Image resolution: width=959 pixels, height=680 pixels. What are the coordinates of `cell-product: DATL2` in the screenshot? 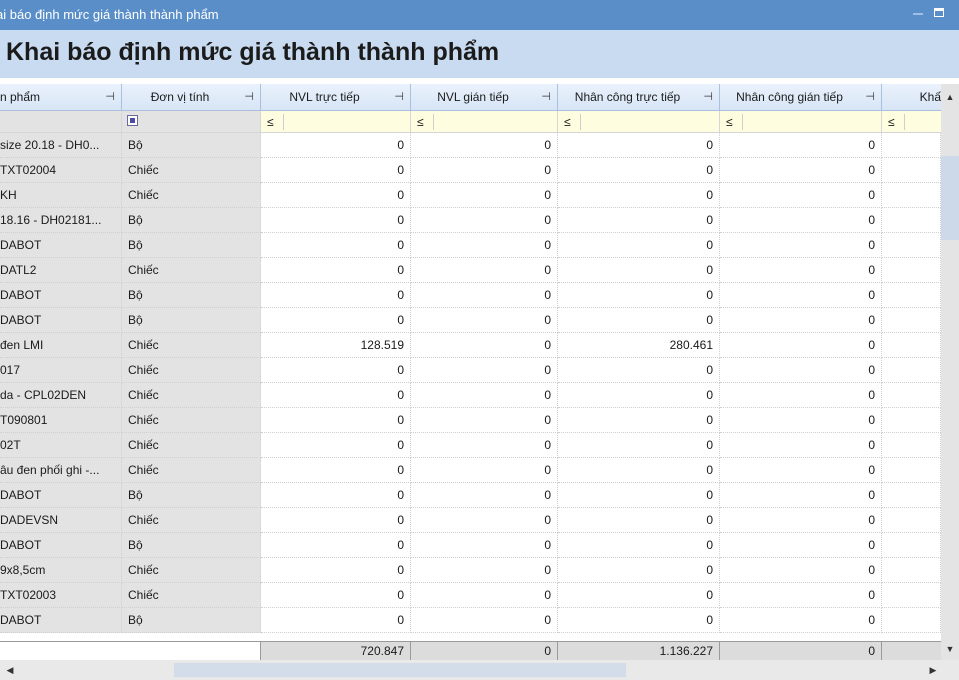 It's located at (61, 270).